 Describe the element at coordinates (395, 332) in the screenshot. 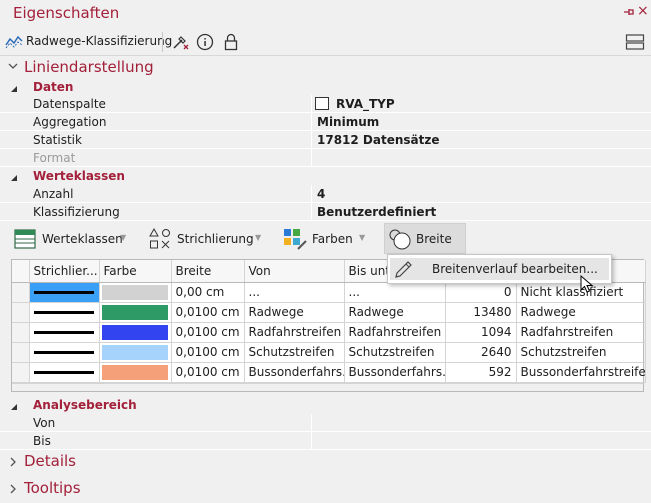

I see `bis-cell: Radfahrstreifen` at that location.